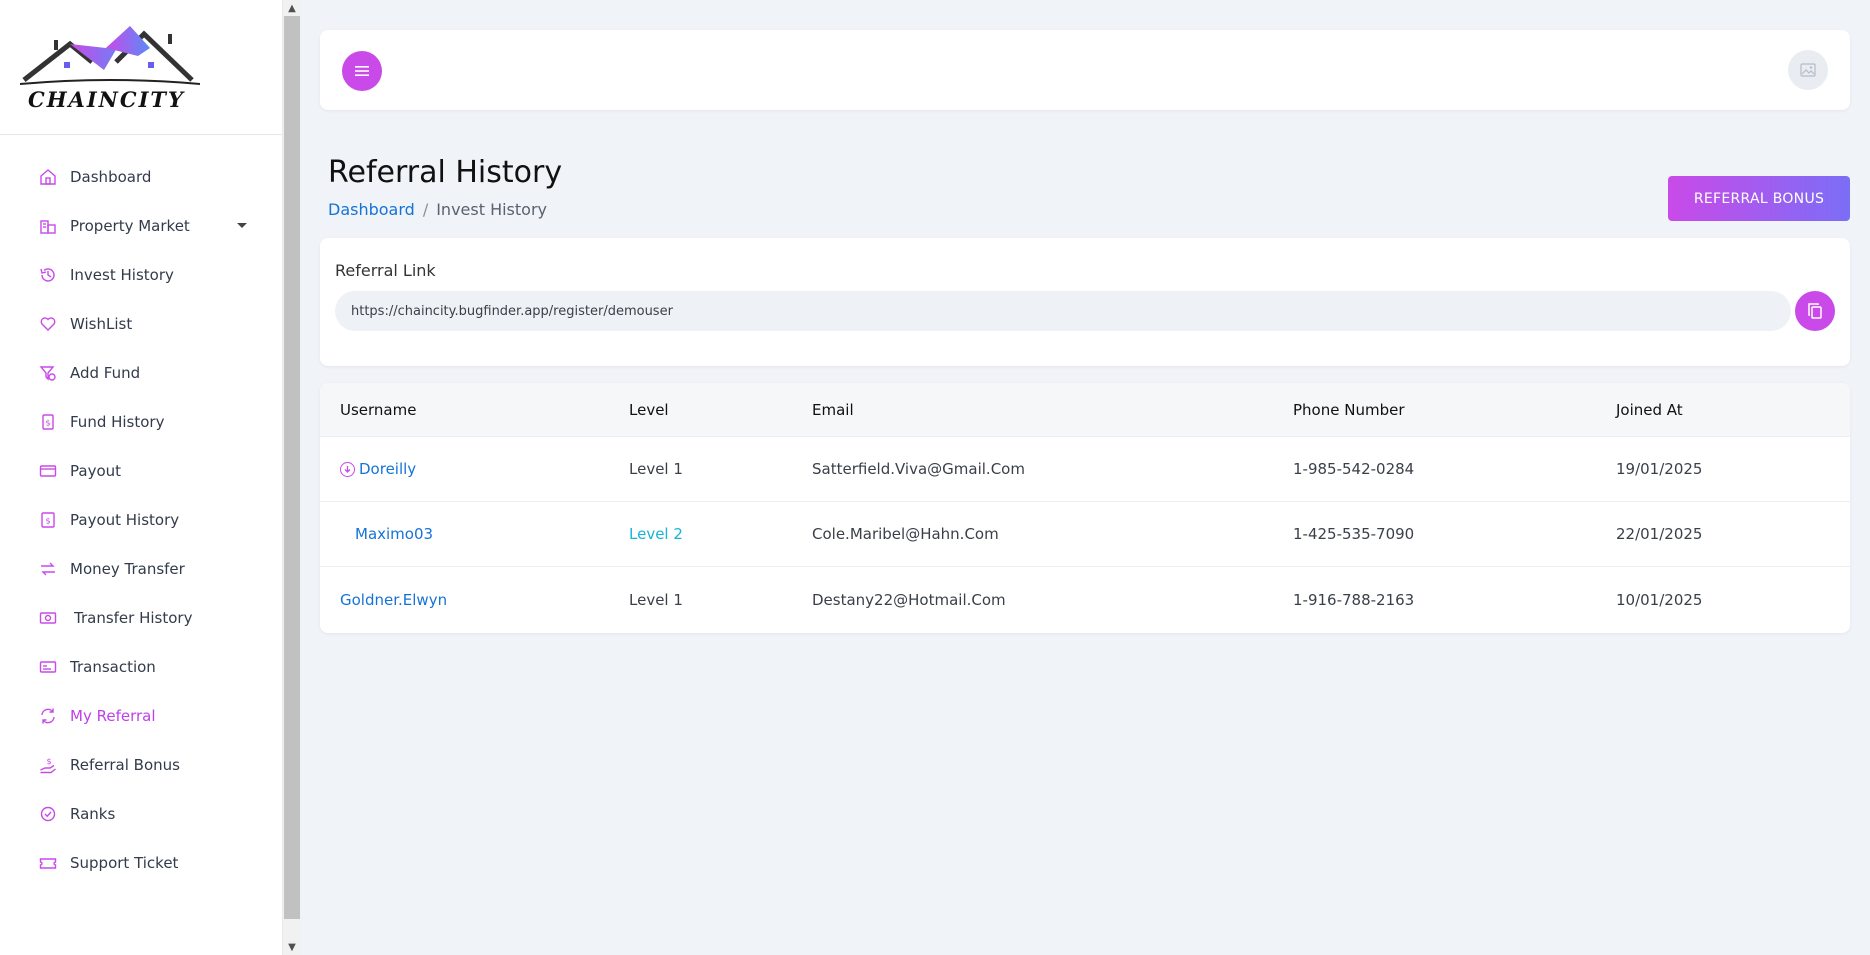 The height and width of the screenshot is (955, 1870). What do you see at coordinates (141, 323) in the screenshot?
I see `sidebar-item-wishlist: WishList` at bounding box center [141, 323].